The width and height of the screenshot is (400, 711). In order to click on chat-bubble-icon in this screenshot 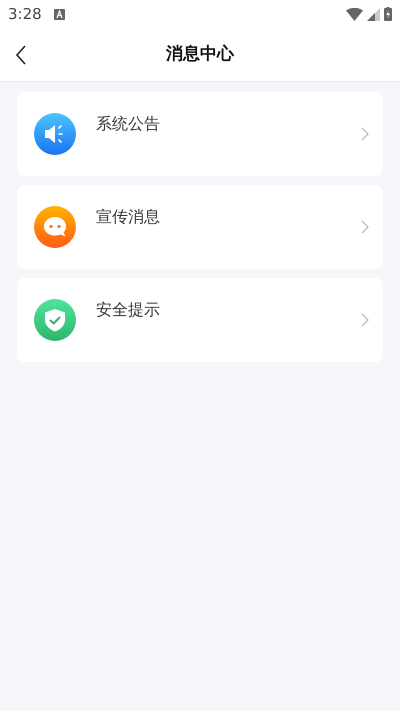, I will do `click(55, 227)`.